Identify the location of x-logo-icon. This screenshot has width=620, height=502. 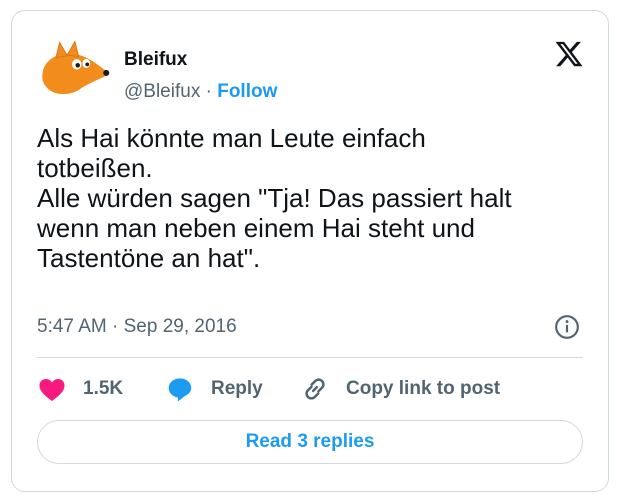
(569, 54).